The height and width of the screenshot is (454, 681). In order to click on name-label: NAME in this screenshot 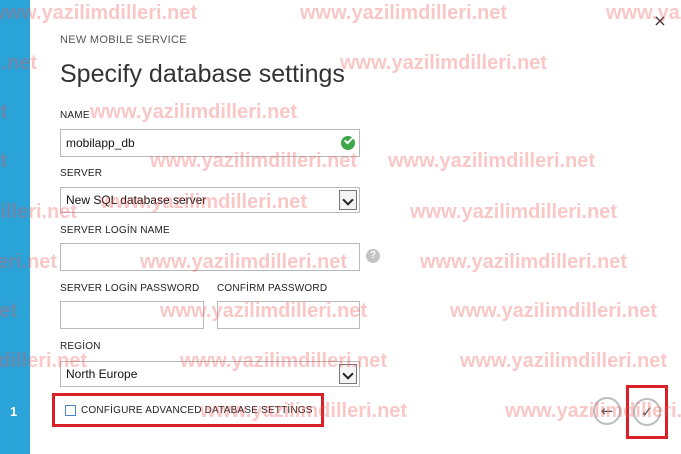, I will do `click(75, 115)`.